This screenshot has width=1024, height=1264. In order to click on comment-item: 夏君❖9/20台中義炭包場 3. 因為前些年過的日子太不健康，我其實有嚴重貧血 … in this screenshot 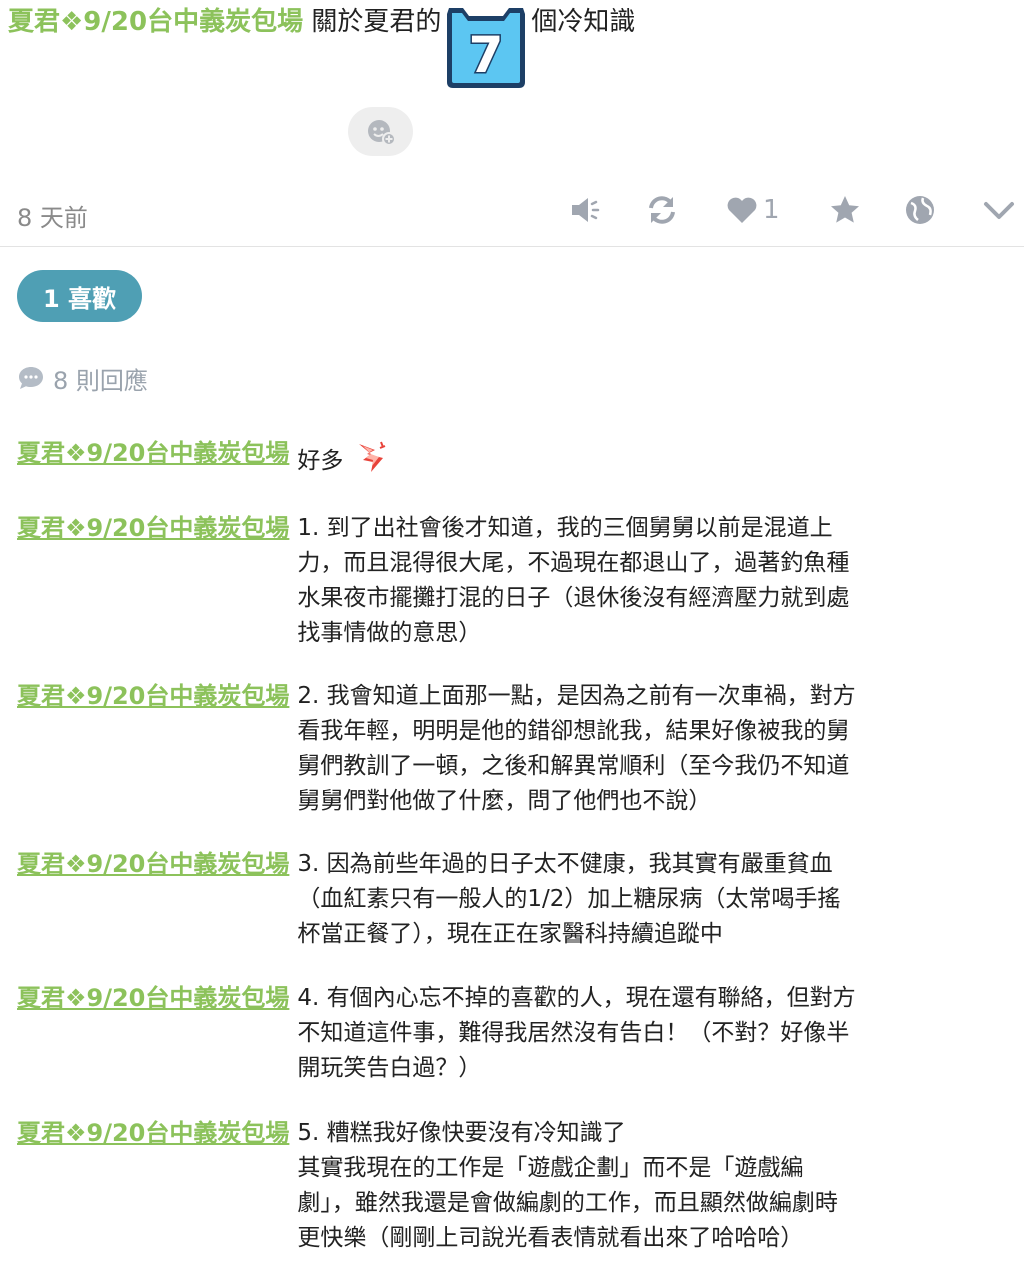, I will do `click(512, 899)`.